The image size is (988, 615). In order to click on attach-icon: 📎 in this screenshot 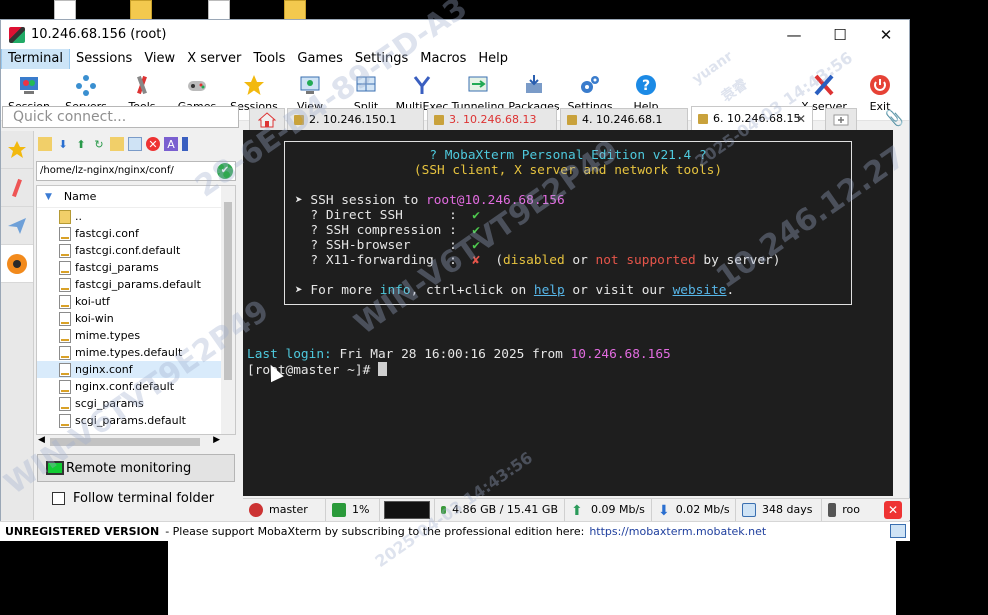, I will do `click(894, 118)`.